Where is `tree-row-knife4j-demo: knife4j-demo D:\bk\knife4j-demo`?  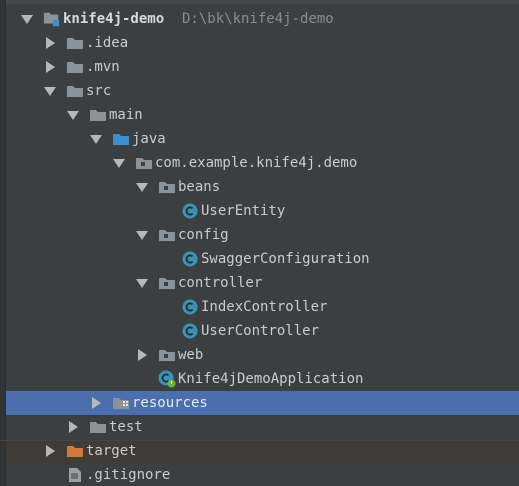 tree-row-knife4j-demo: knife4j-demo D:\bk\knife4j-demo is located at coordinates (262, 19).